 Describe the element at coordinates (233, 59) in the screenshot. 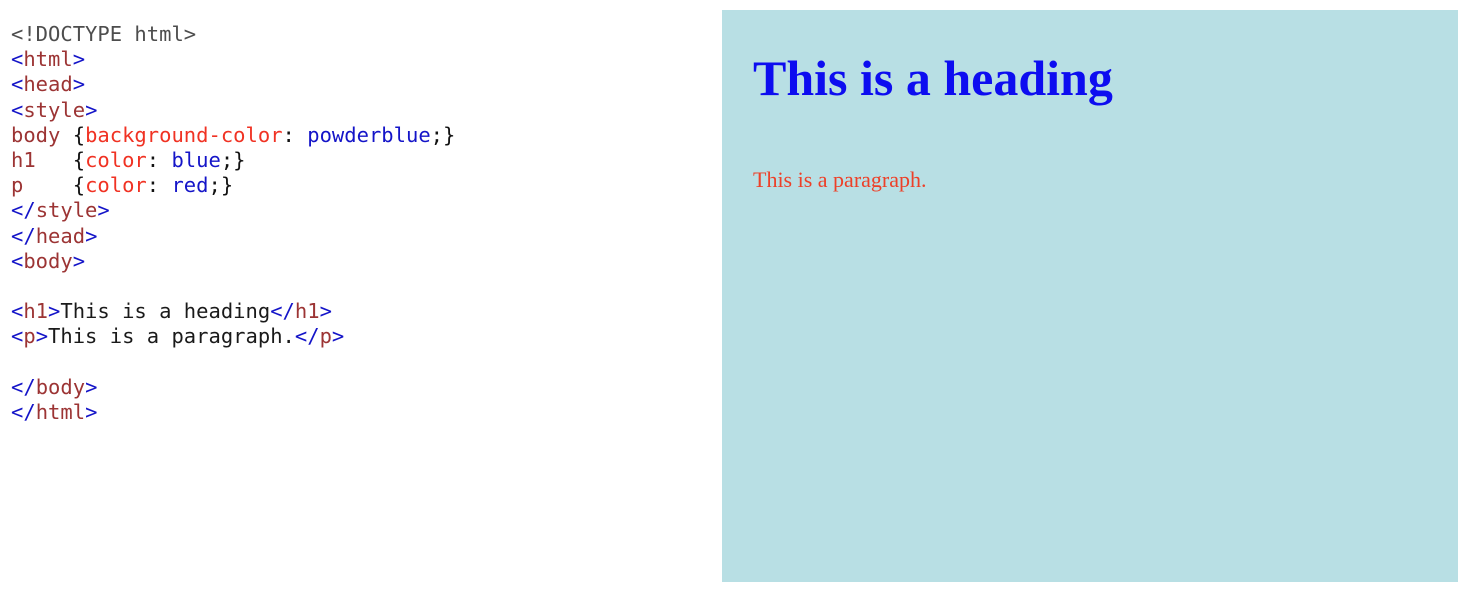

I see `line-html-open: <html>` at that location.